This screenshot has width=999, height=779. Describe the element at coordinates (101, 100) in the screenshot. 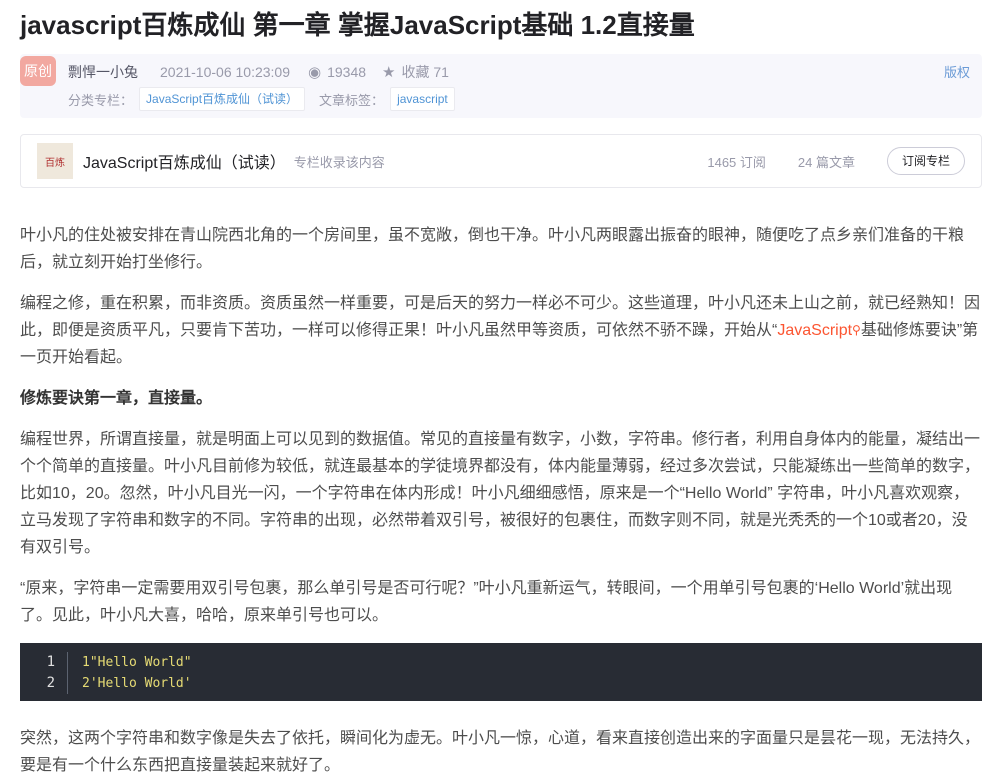

I see `category-label: 分类专栏：` at that location.